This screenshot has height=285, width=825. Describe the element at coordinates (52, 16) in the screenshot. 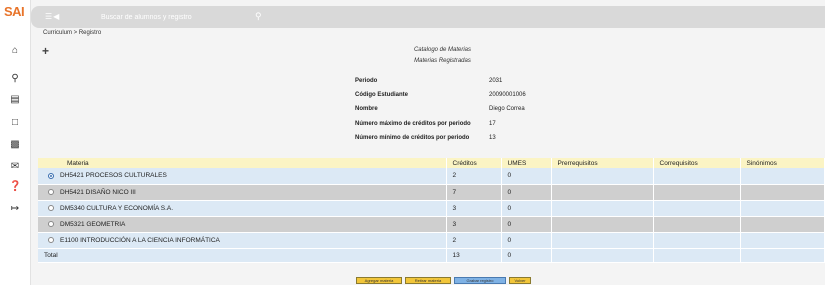

I see `menu-toggle-icon: ☰◀` at that location.